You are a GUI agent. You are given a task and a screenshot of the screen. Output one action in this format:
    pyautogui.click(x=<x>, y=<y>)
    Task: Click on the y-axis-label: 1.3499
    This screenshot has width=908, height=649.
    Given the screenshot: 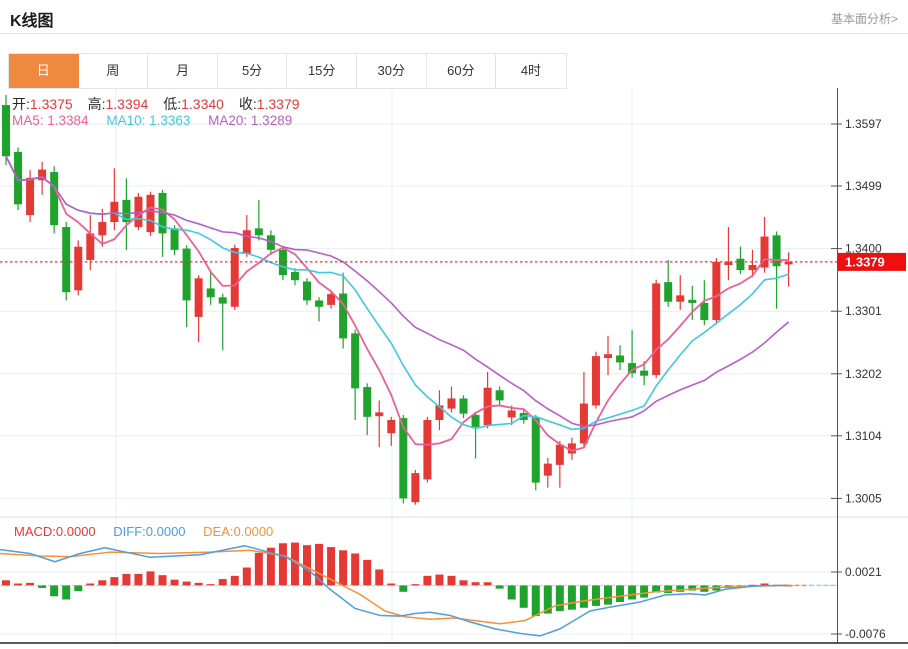 What is the action you would take?
    pyautogui.click(x=863, y=186)
    